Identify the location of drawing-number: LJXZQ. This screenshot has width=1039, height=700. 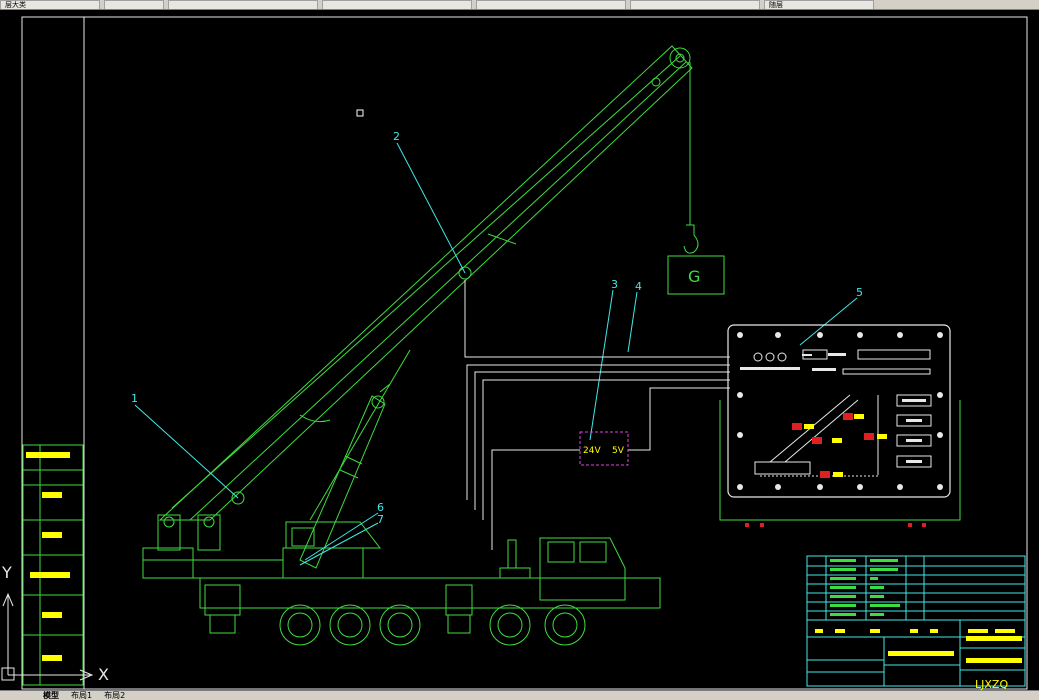
(991, 684).